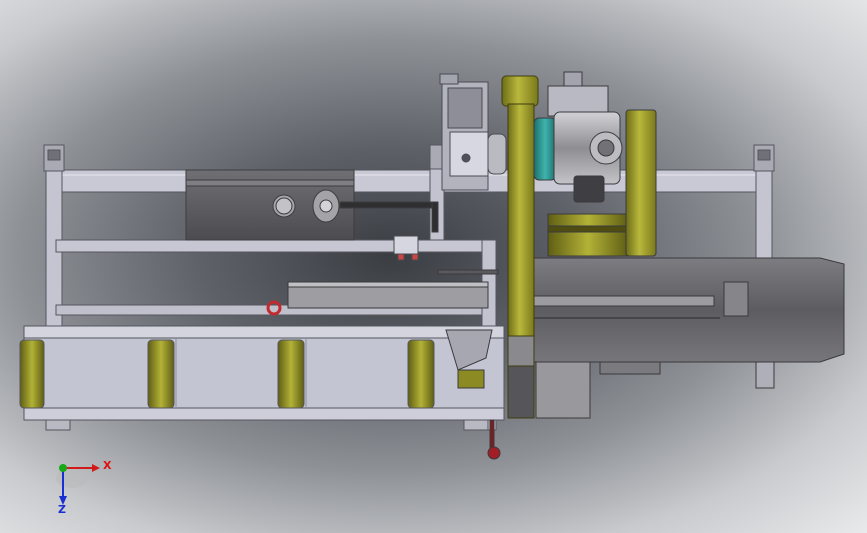  I want to click on frame-right-post, so click(764, 215).